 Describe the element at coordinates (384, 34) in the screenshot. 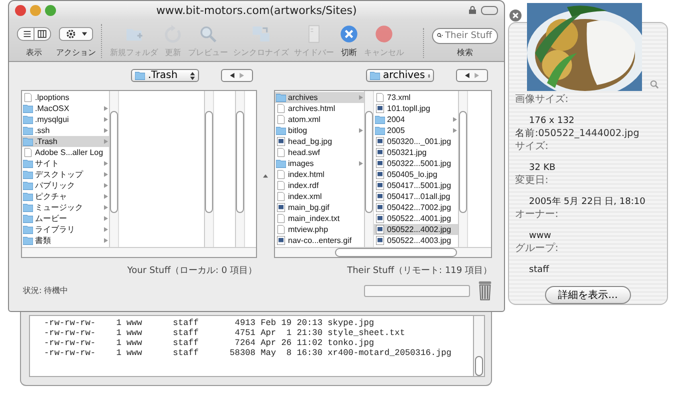

I see `stop-icon` at that location.